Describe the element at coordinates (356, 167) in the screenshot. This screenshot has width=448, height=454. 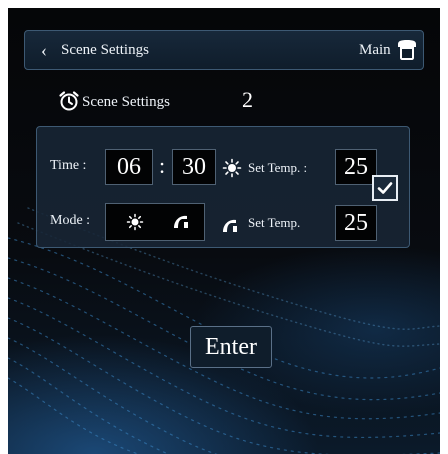
I see `set-temp-heat-field: 25` at that location.